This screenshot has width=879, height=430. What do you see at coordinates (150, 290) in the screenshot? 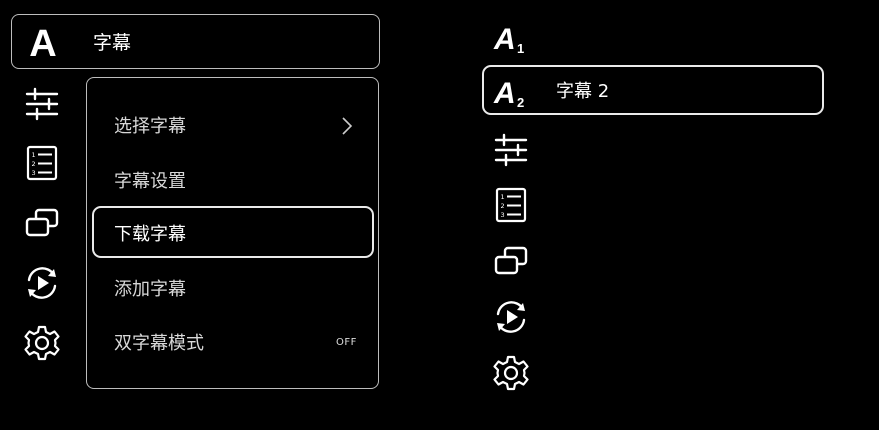
I see `menu-item-add-subtitle: 添加字幕` at bounding box center [150, 290].